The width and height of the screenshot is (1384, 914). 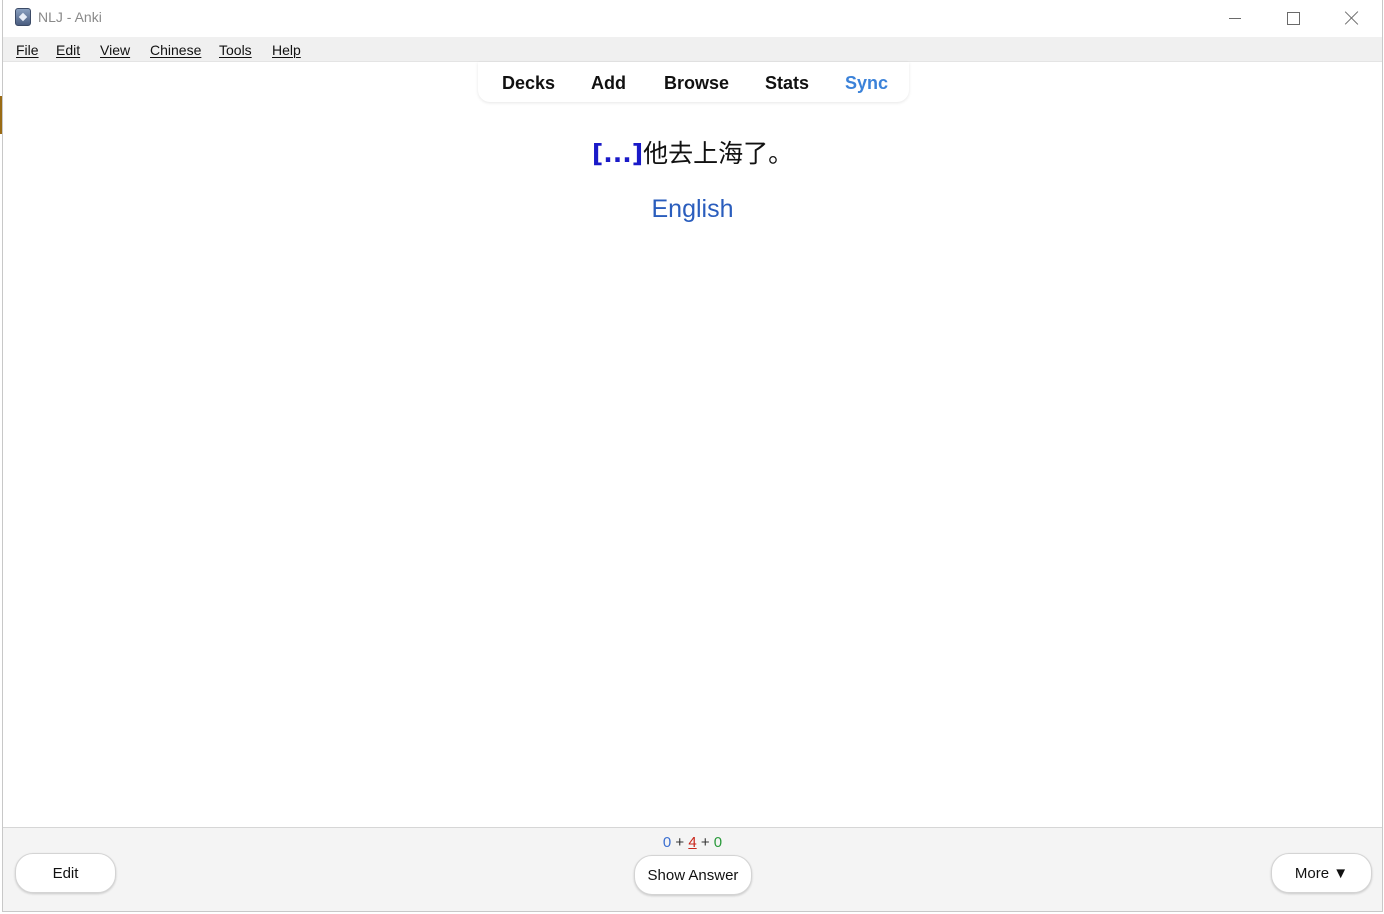 What do you see at coordinates (693, 875) in the screenshot?
I see `show-answer-button: Show Answer` at bounding box center [693, 875].